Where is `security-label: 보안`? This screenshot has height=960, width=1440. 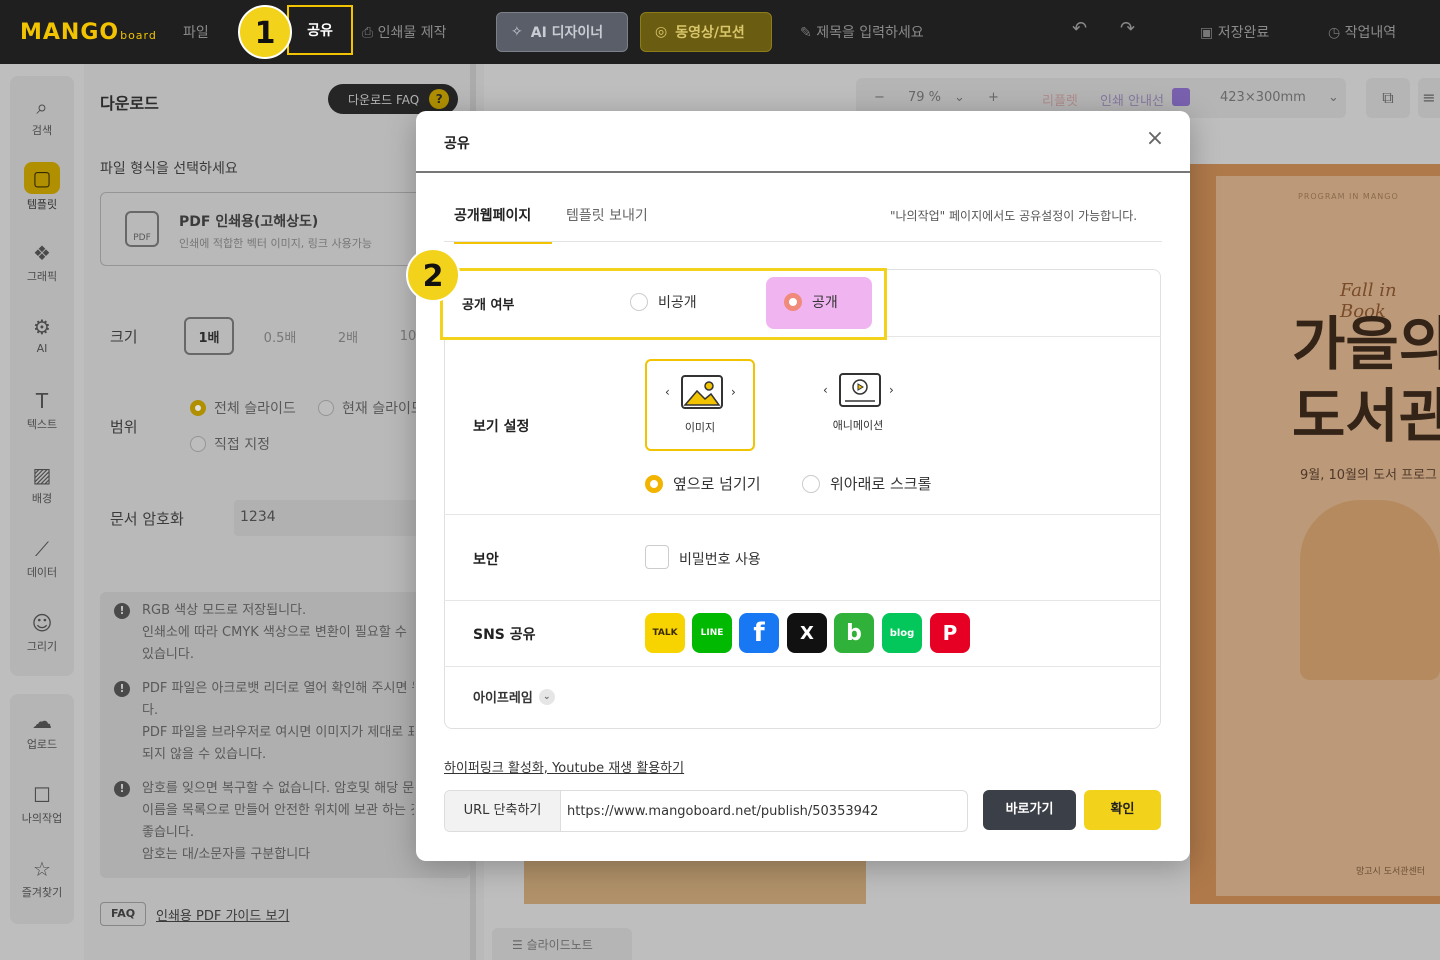
security-label: 보안 is located at coordinates (486, 560).